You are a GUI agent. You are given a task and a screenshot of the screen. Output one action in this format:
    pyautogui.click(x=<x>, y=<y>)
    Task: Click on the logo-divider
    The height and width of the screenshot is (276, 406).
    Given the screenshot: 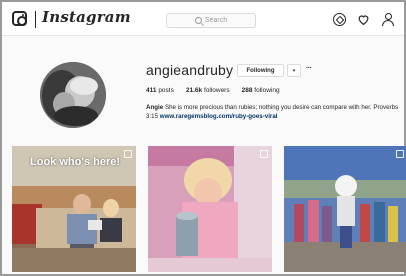 What is the action you would take?
    pyautogui.click(x=35, y=19)
    